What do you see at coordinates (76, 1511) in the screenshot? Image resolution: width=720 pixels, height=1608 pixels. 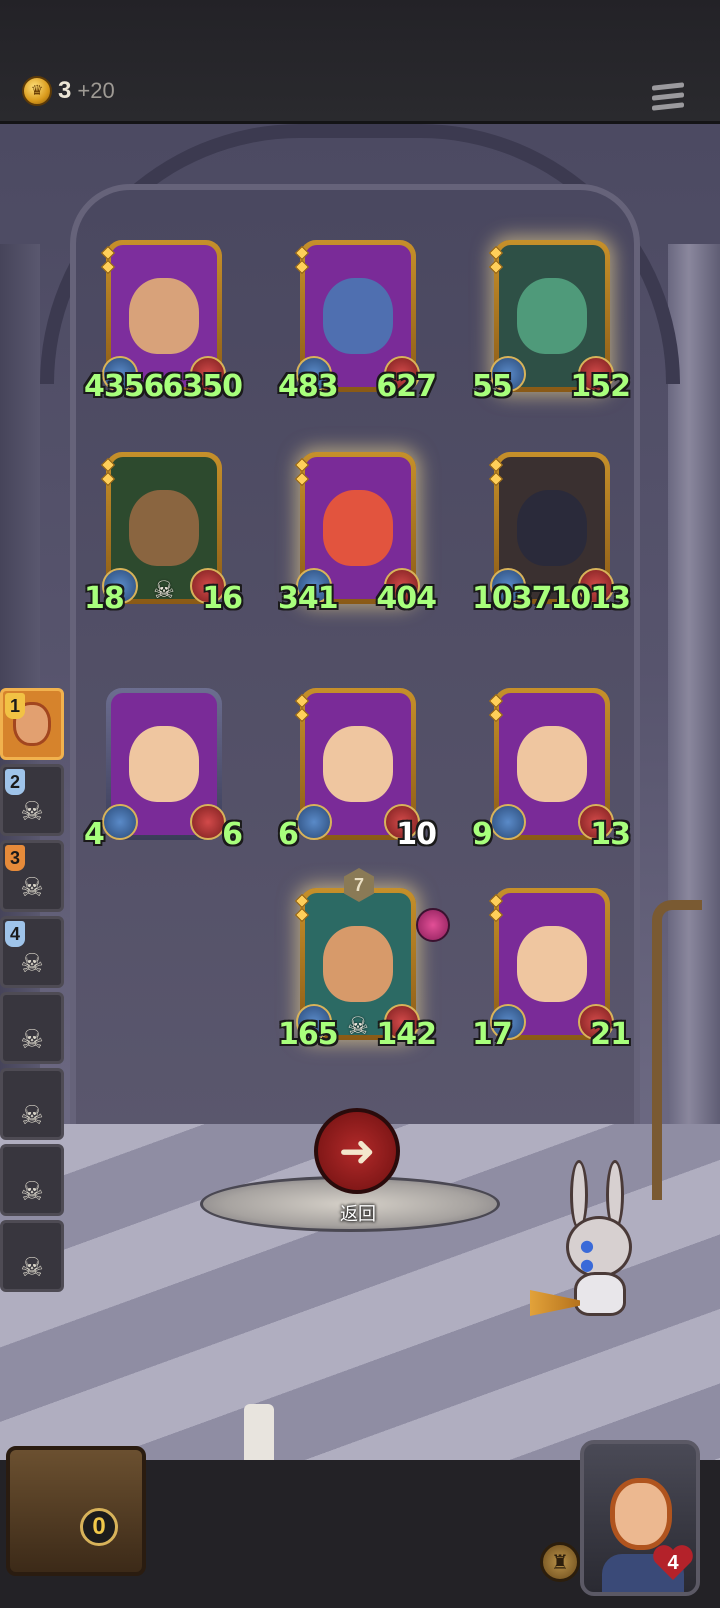 I see `treasure-chest-icon` at bounding box center [76, 1511].